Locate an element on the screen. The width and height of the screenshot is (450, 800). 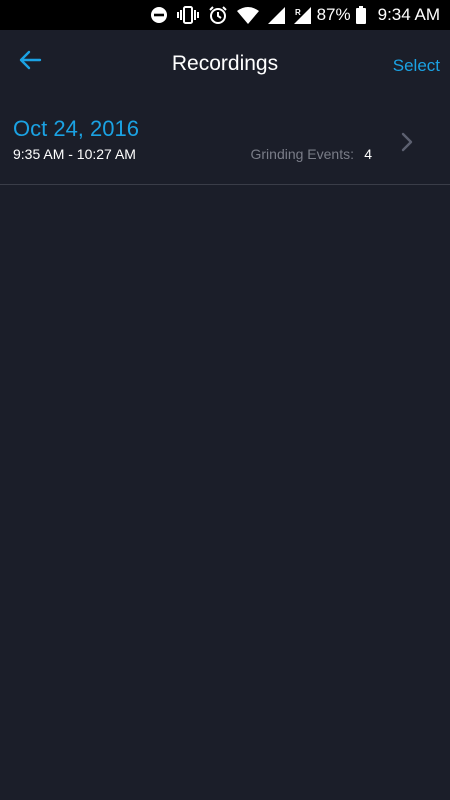
grinding-events-count: 4 is located at coordinates (368, 154).